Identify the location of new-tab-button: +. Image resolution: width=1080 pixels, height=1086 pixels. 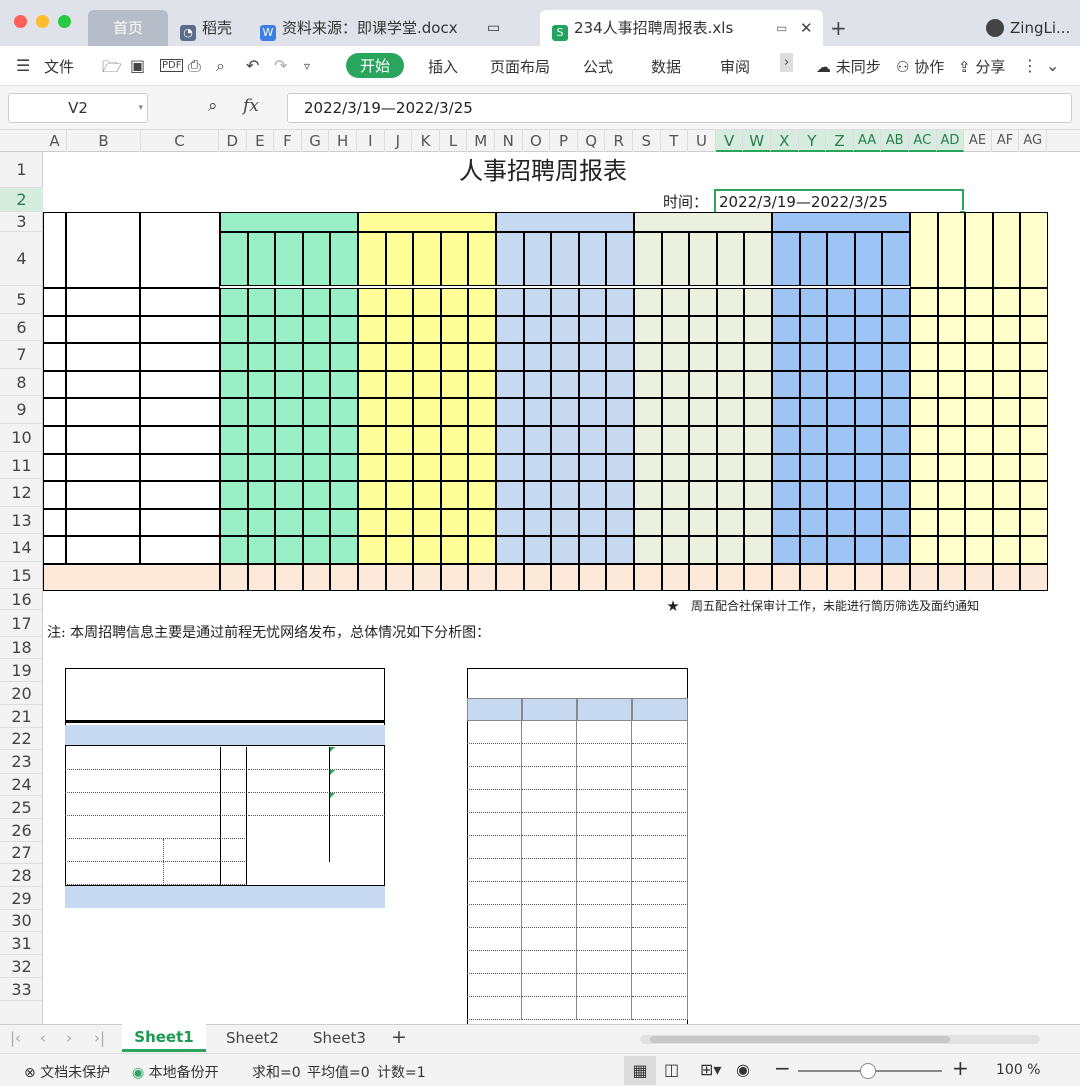
(838, 28).